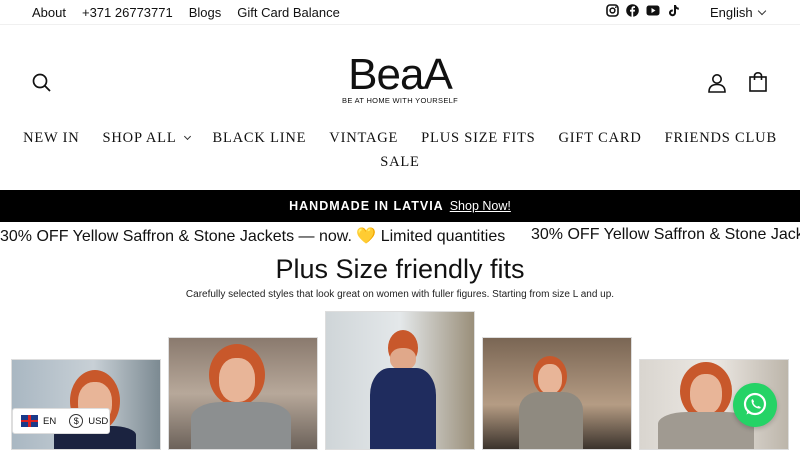 The height and width of the screenshot is (450, 800). I want to click on divider, so click(400, 24).